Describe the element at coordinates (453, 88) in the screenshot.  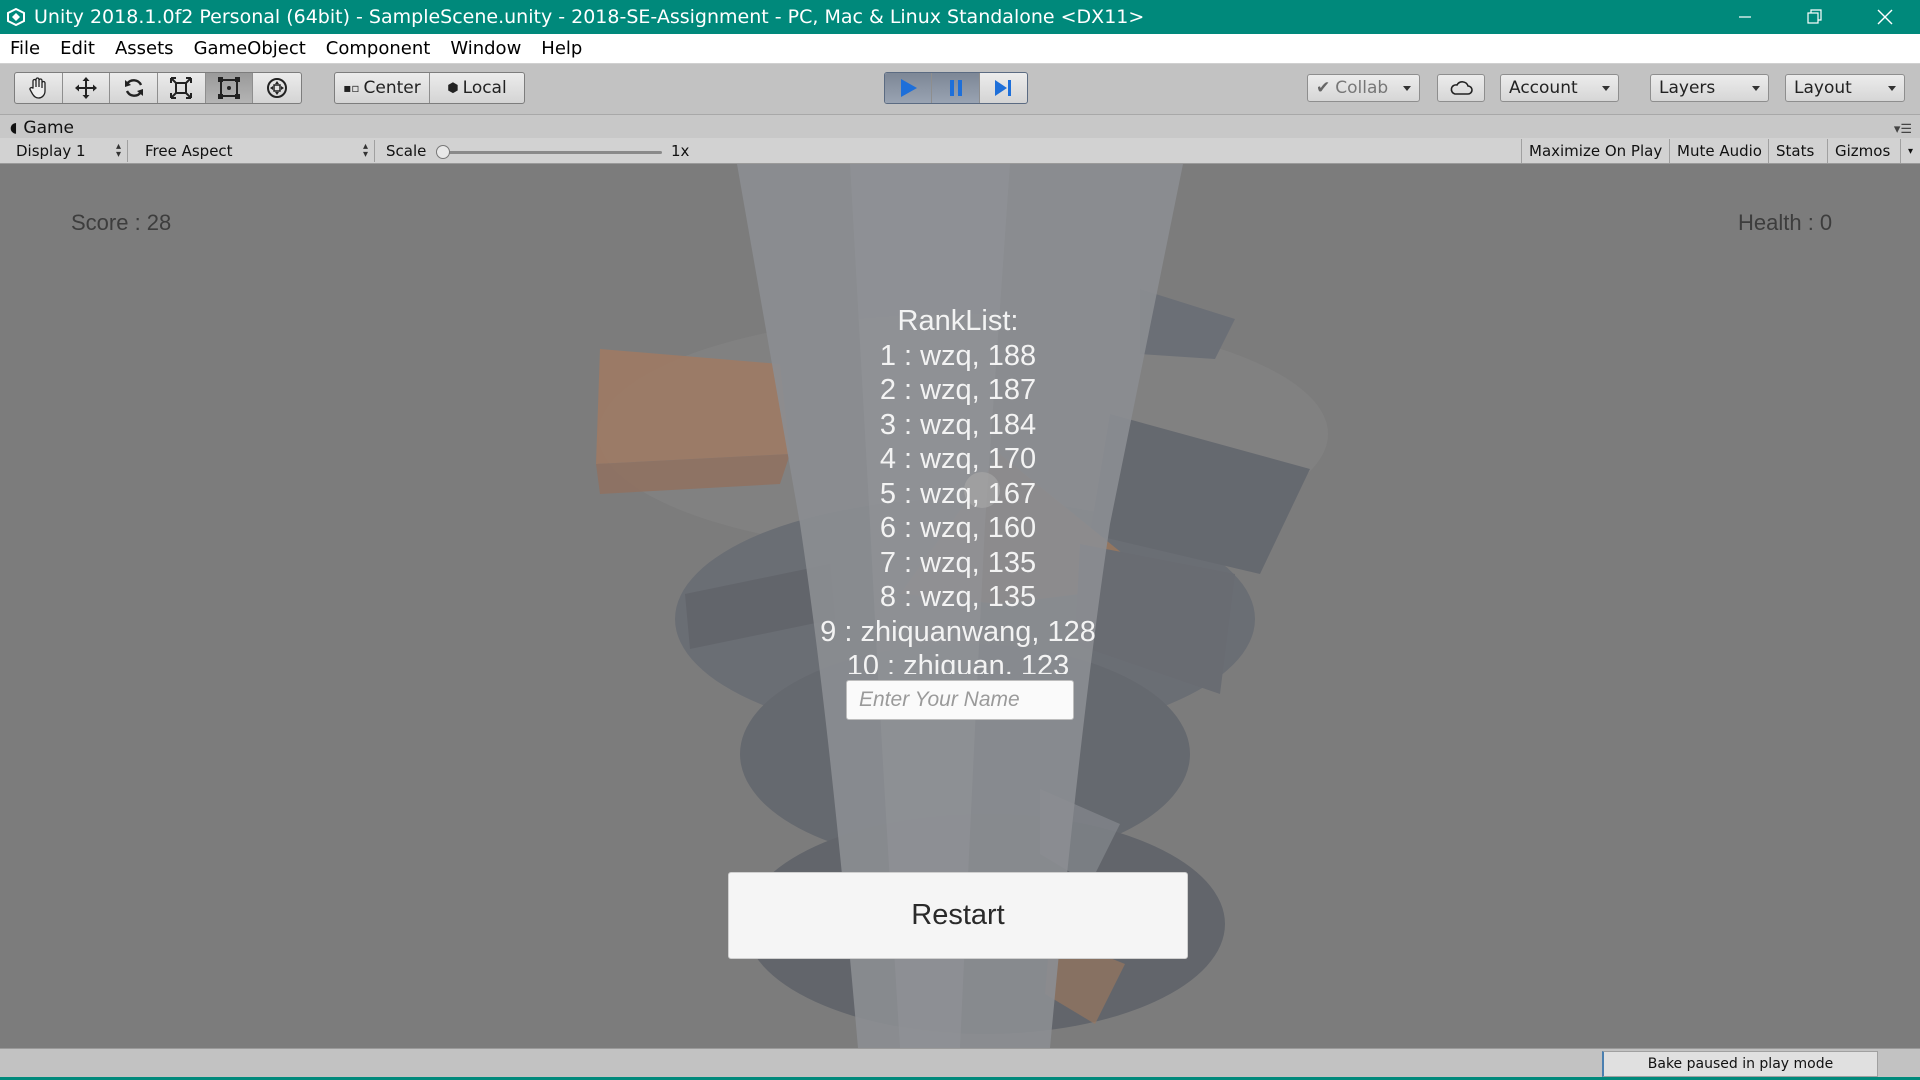
I see `cube-icon: ⬢` at that location.